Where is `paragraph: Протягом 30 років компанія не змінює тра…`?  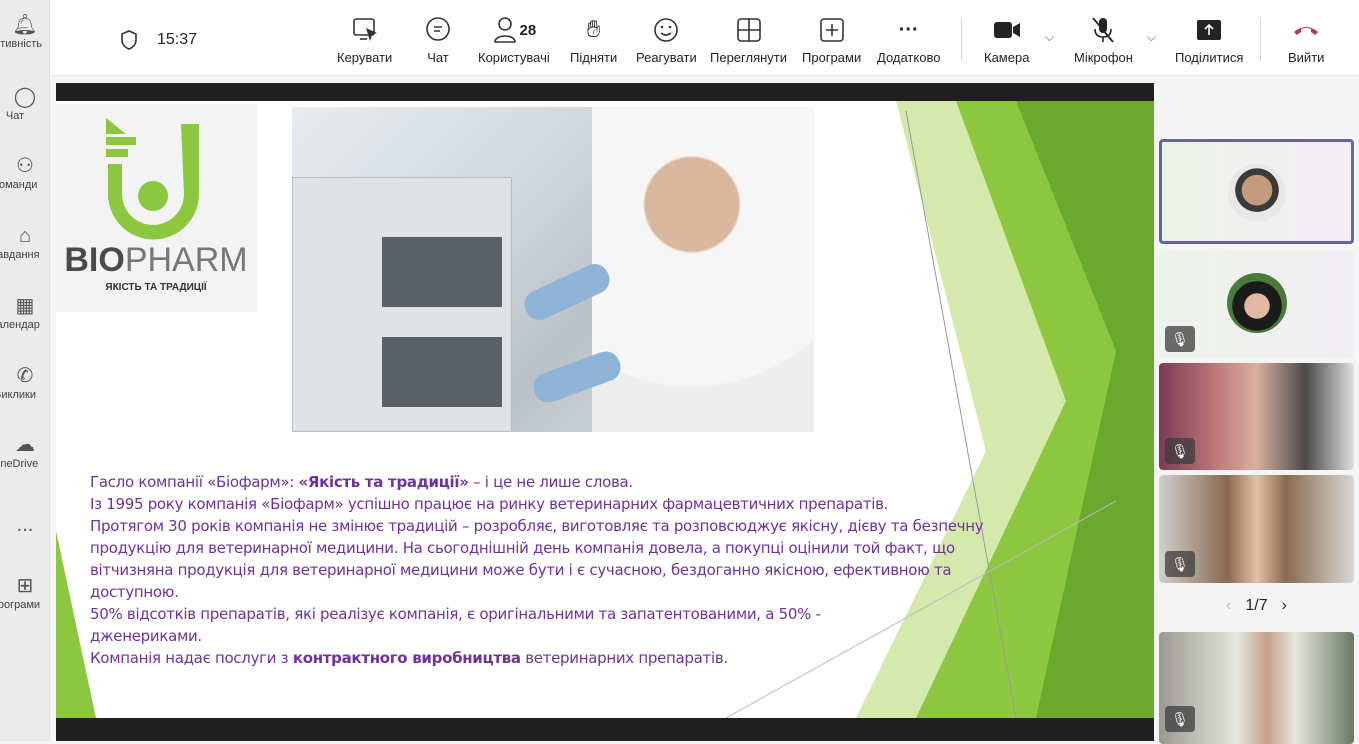
paragraph: Протягом 30 років компанія не змінює тра… is located at coordinates (537, 559).